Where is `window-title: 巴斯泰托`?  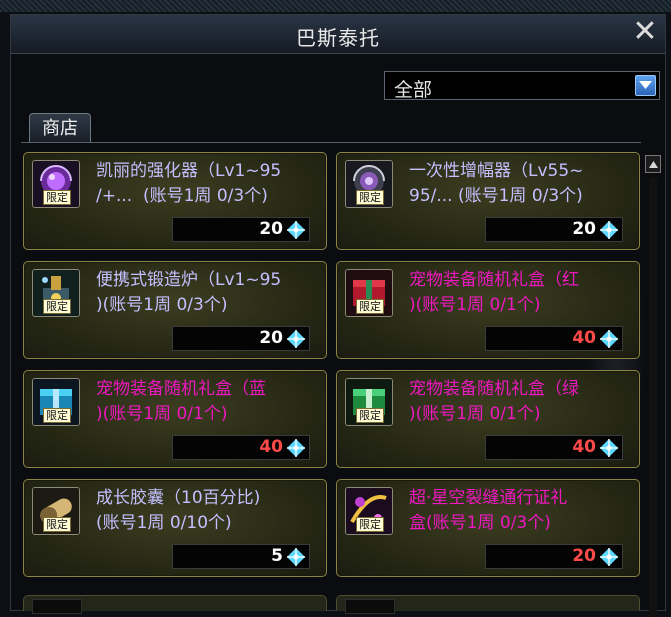 window-title: 巴斯泰托 is located at coordinates (338, 38).